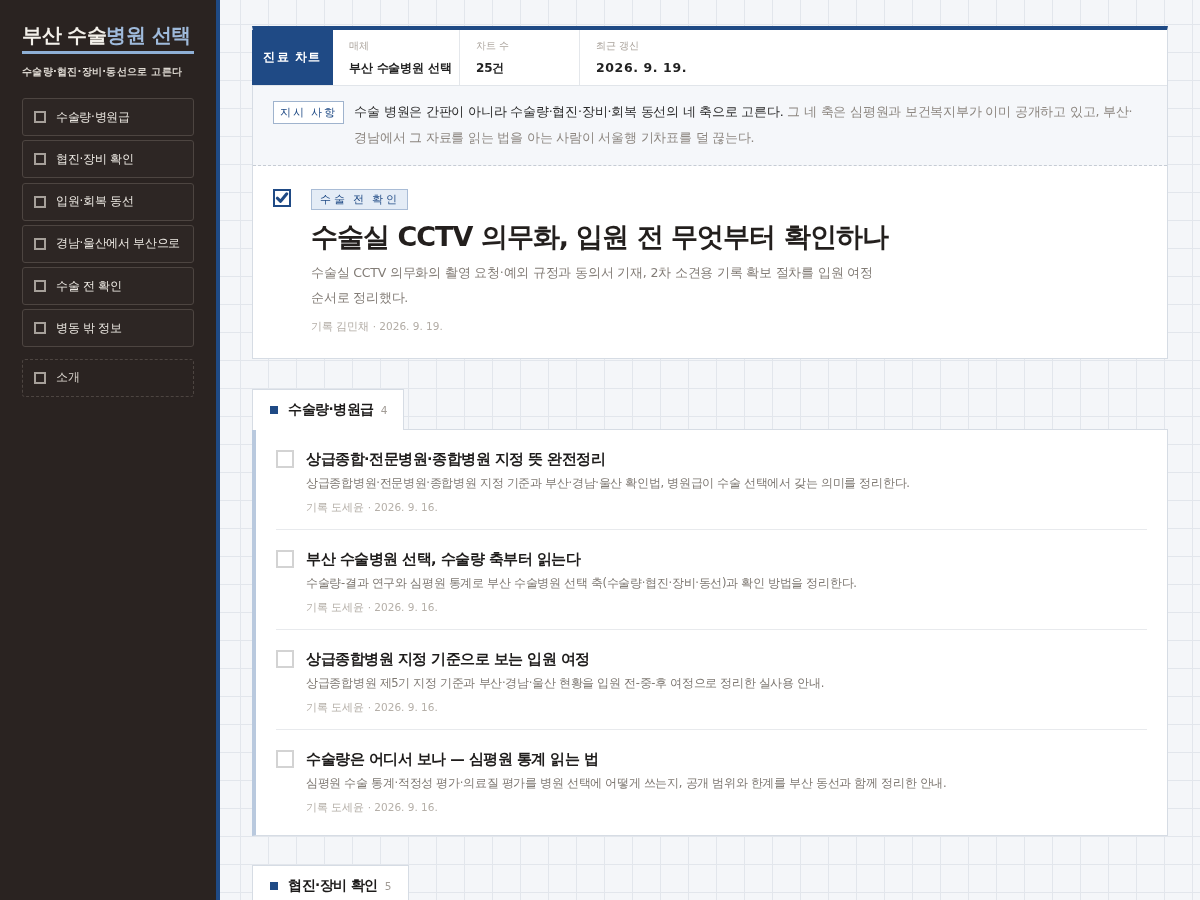  I want to click on topic-tag: 수술 전 확인, so click(360, 199).